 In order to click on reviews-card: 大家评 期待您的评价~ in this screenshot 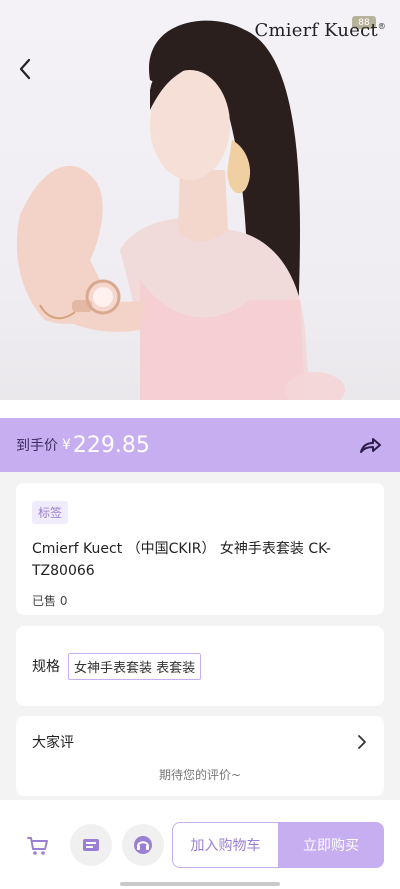, I will do `click(200, 756)`.